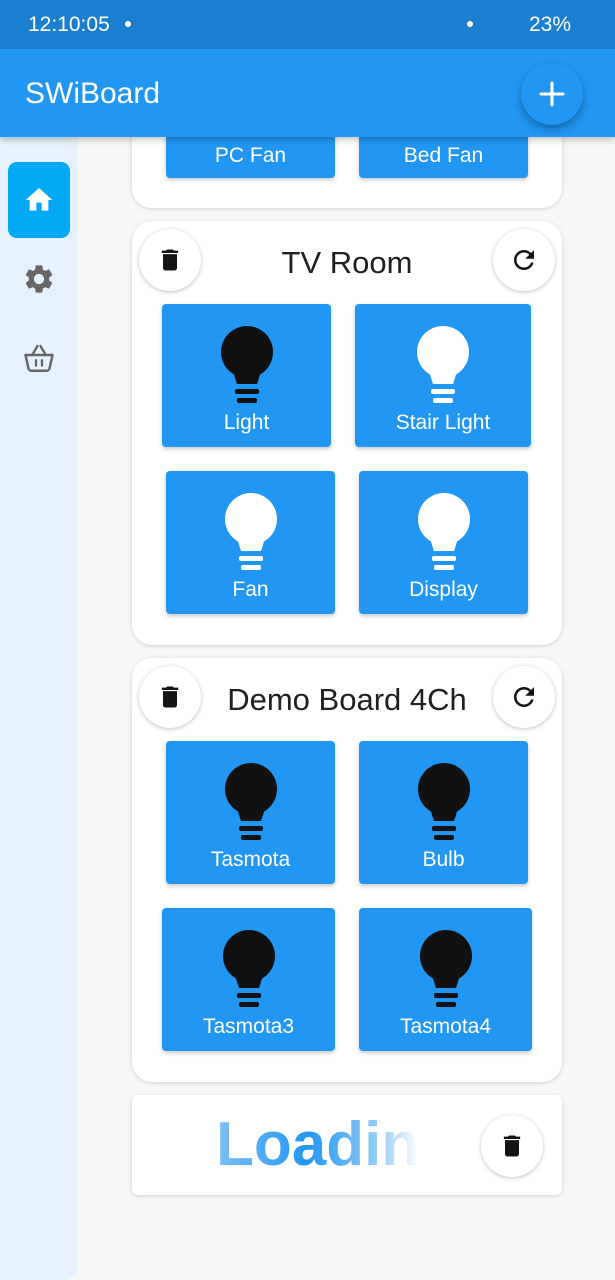 The image size is (615, 1280). I want to click on app-title: SWiBoard, so click(93, 93).